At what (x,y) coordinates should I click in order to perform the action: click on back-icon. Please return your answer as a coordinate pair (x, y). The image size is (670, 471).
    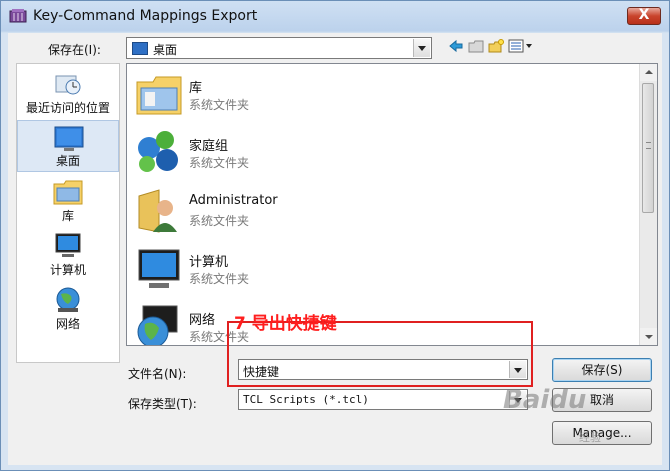
    Looking at the image, I should click on (456, 46).